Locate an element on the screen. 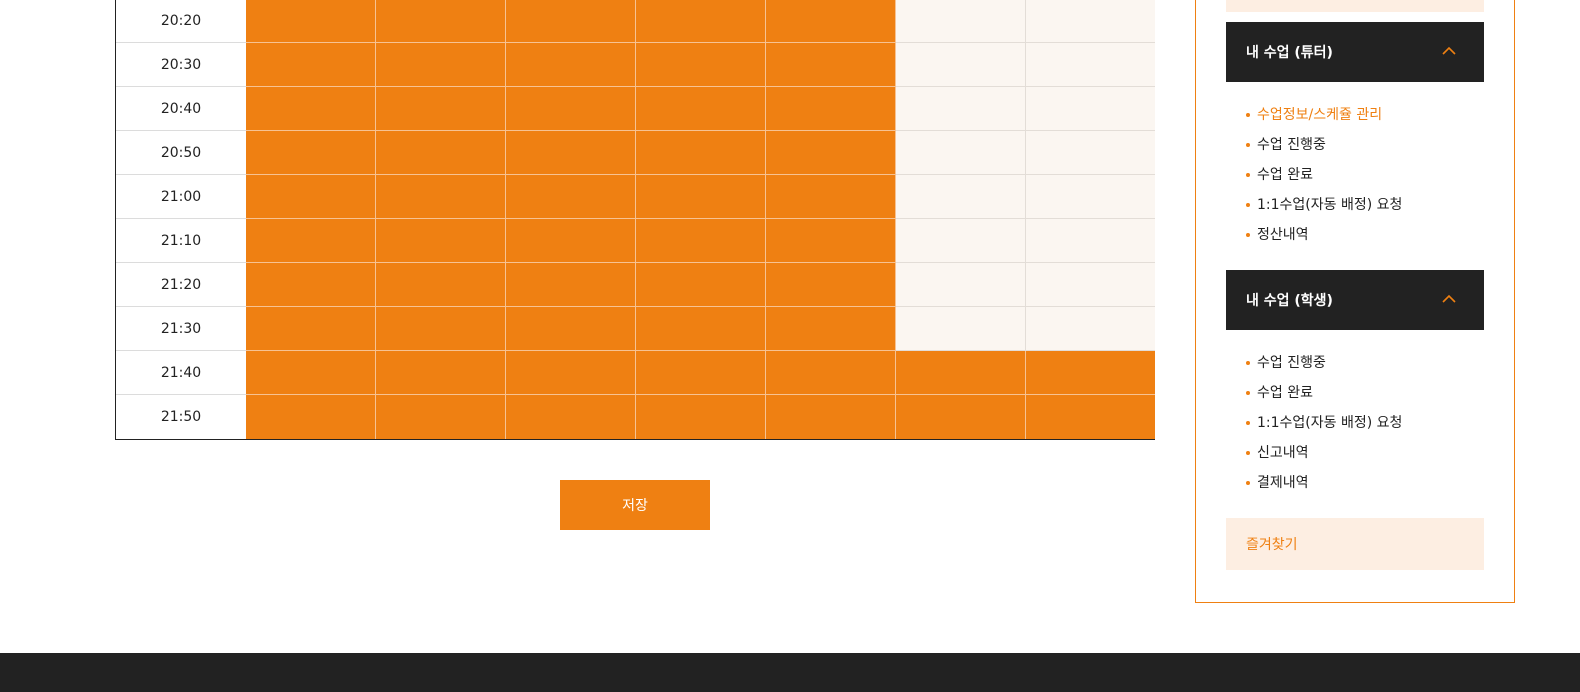 Image resolution: width=1580 pixels, height=692 pixels. student-menu-list: 수업 진행중수업 완료 1:1수업(자동 배정) 요청신고내역결제내역 is located at coordinates (1324, 423).